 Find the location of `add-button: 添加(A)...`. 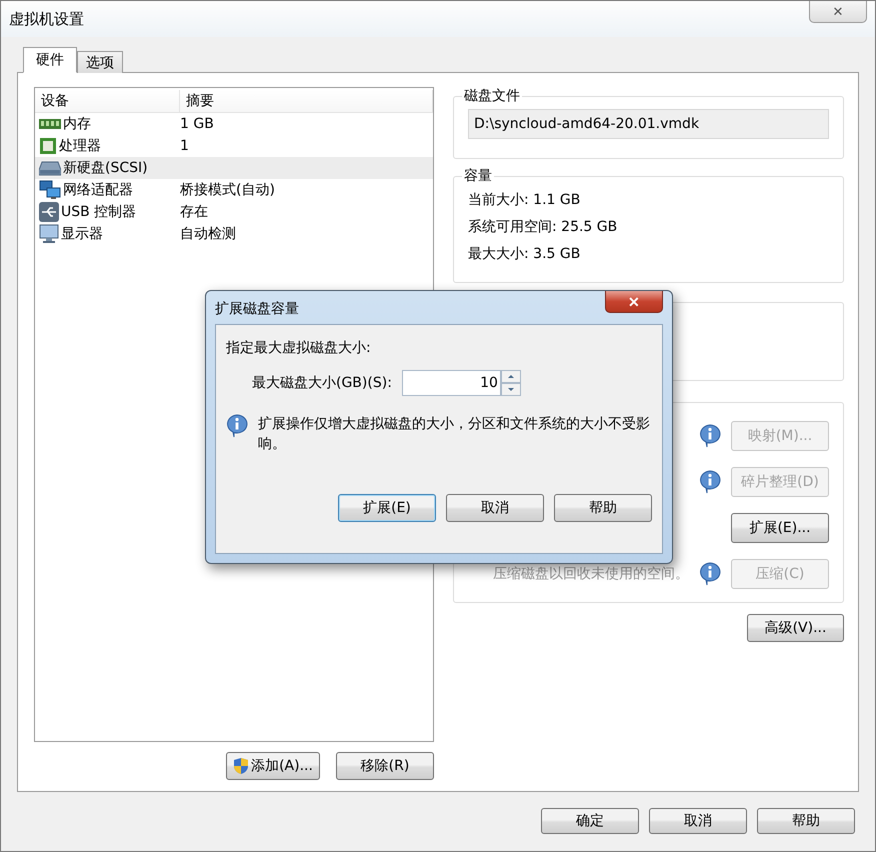

add-button: 添加(A)... is located at coordinates (273, 766).